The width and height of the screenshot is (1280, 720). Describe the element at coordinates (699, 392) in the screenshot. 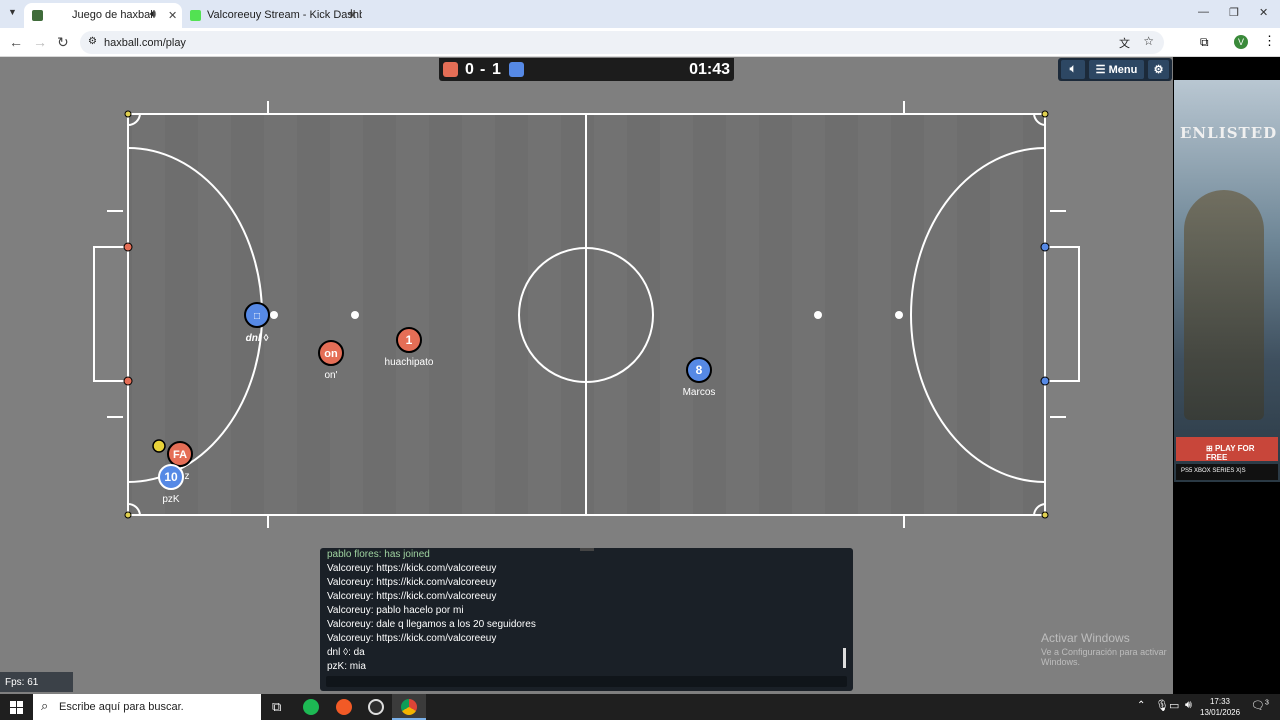

I see `svg-text: Marcos` at that location.